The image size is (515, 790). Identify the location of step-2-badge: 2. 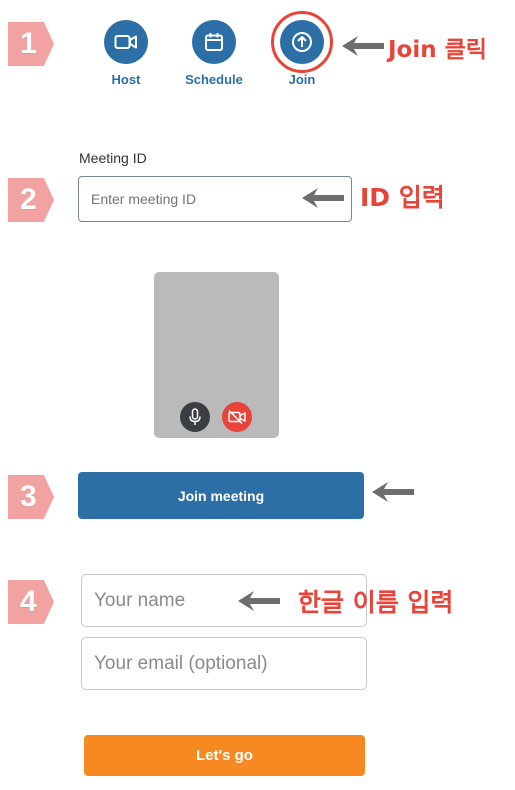
(31, 200).